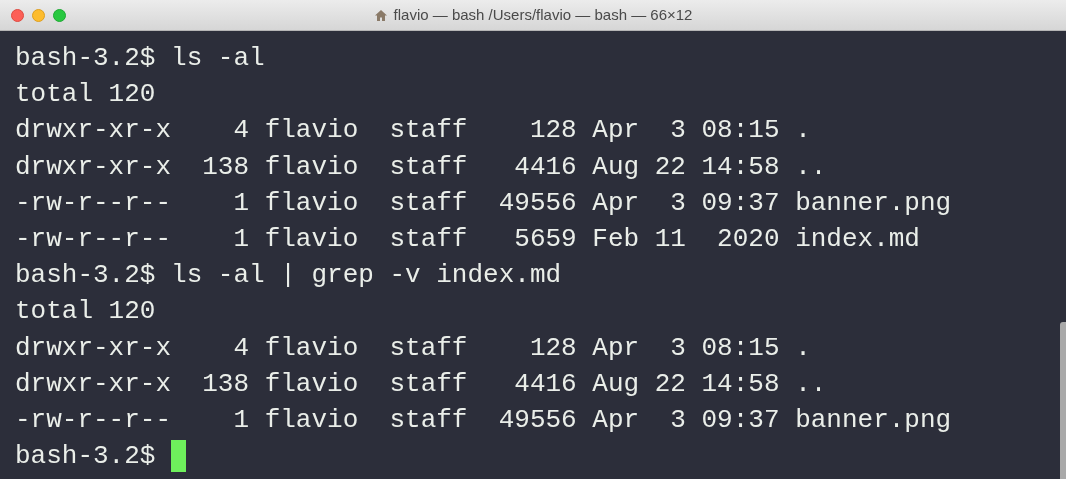 This screenshot has height=479, width=1066. Describe the element at coordinates (468, 239) in the screenshot. I see `terminal-line: -rw-r--r-- 1 flavio staff 5659 Feb 11 2020 index.md` at that location.